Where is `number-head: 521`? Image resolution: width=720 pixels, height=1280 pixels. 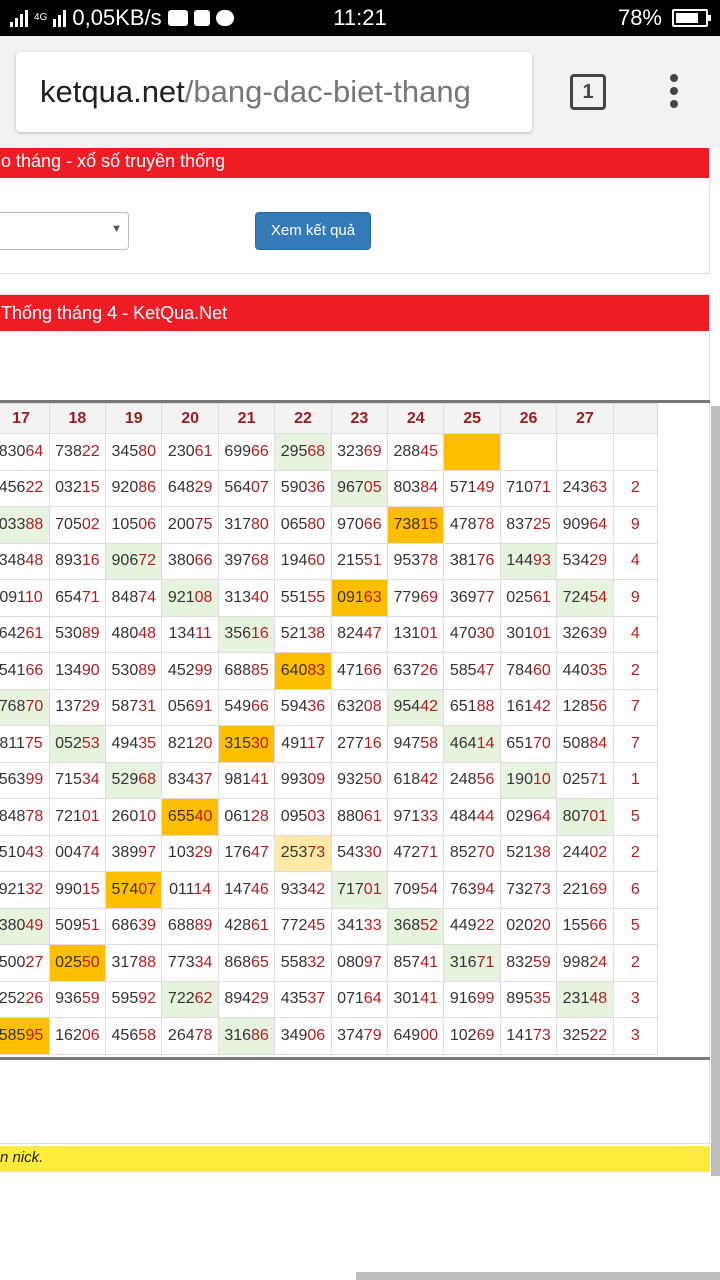 number-head: 521 is located at coordinates (519, 853).